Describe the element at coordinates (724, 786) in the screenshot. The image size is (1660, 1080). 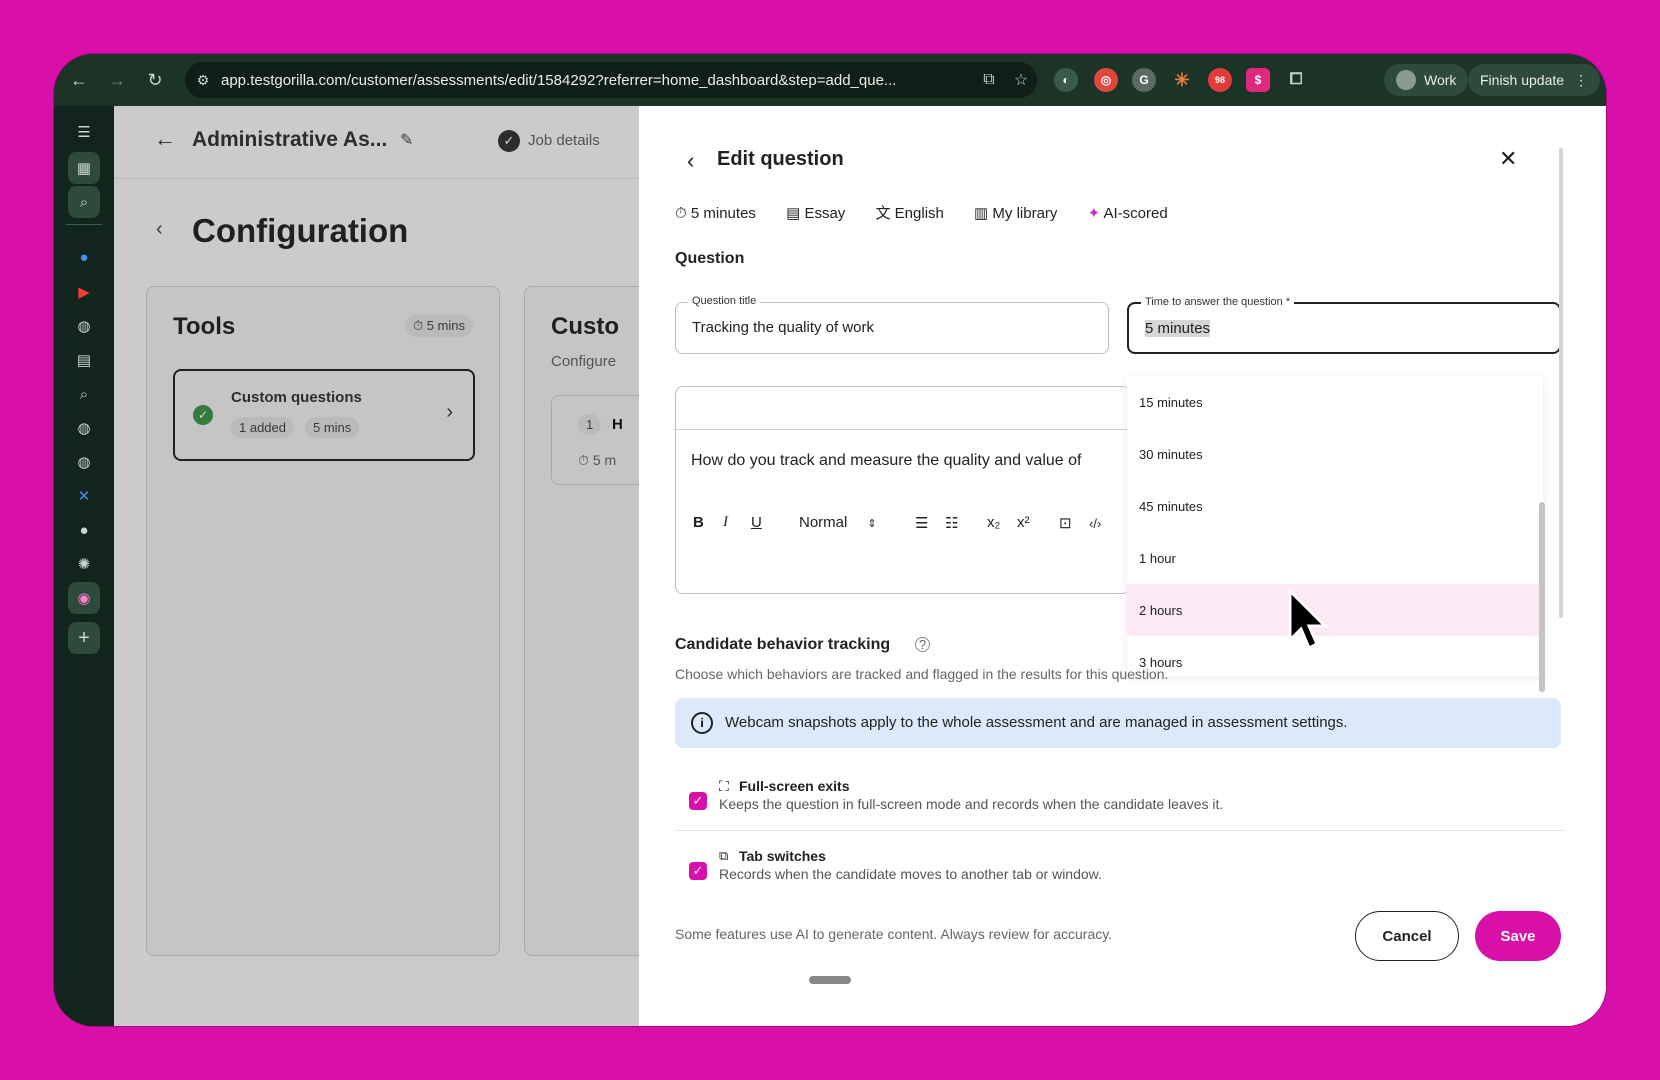
I see `fullscreen-icon: ⛶` at that location.